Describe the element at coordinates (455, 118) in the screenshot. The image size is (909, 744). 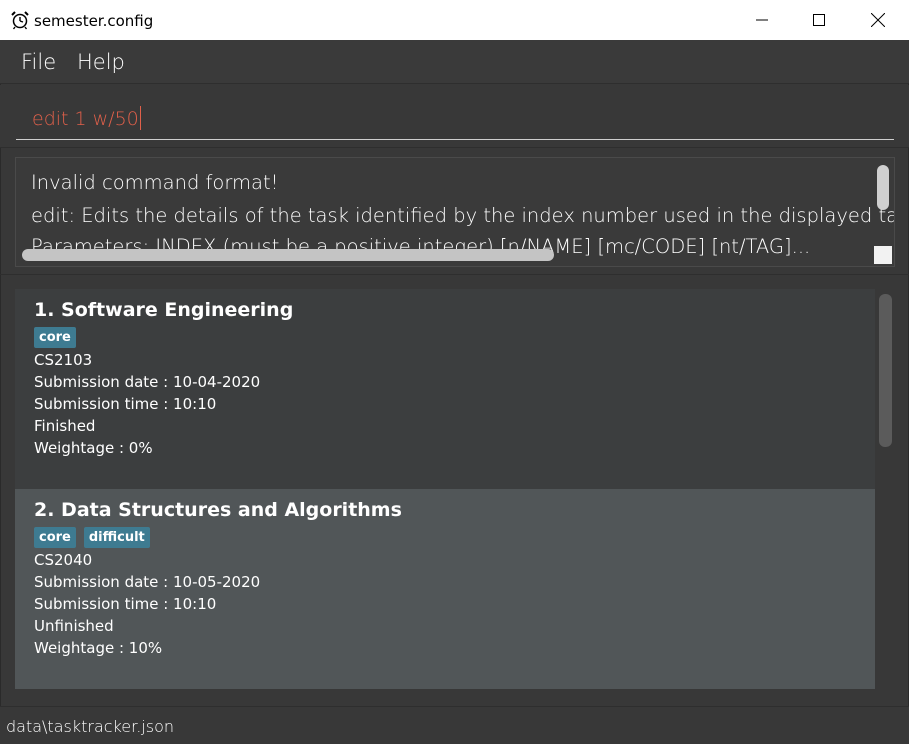
I see `command-input: edit 1 w/50` at that location.